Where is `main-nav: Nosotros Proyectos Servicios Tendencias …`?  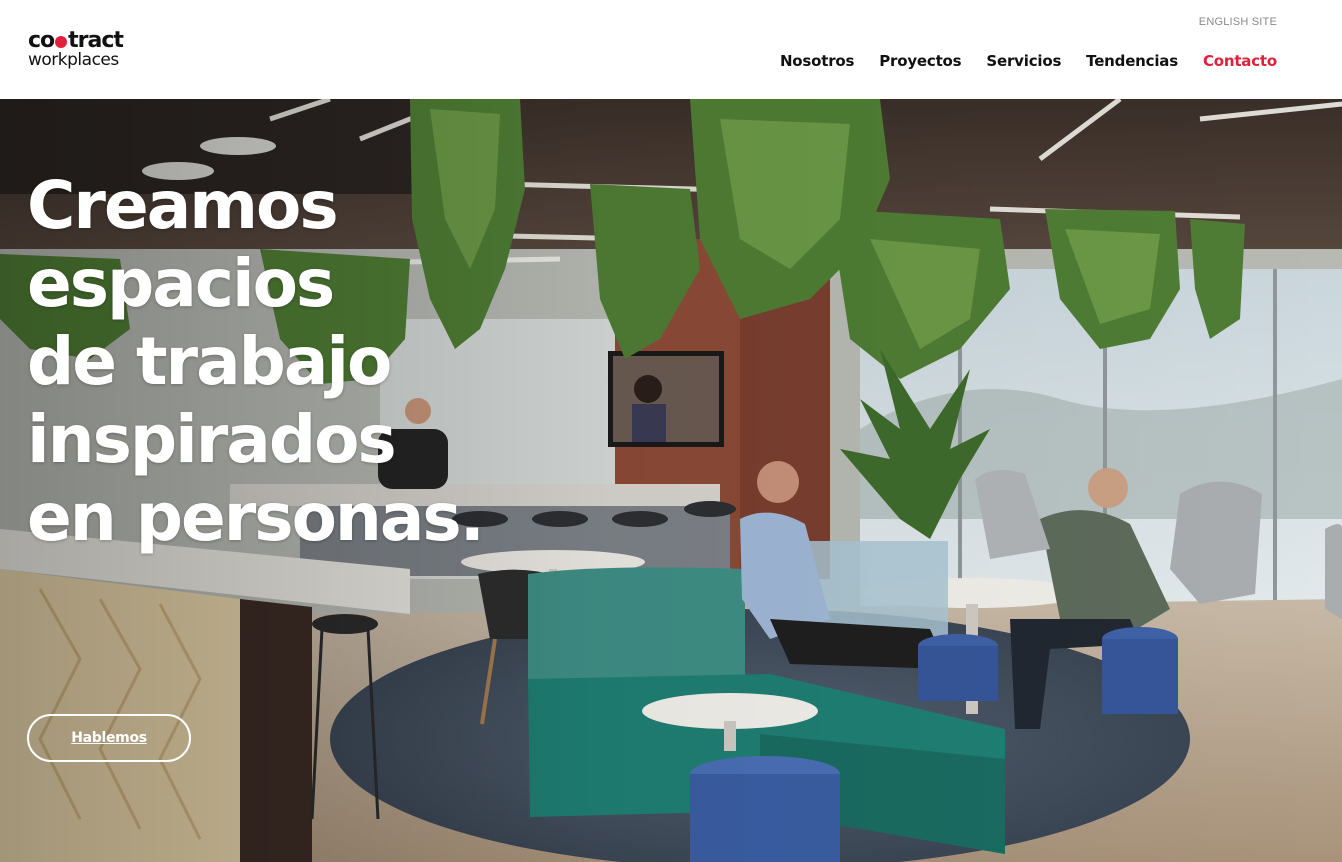 main-nav: Nosotros Proyectos Servicios Tendencias … is located at coordinates (1028, 61).